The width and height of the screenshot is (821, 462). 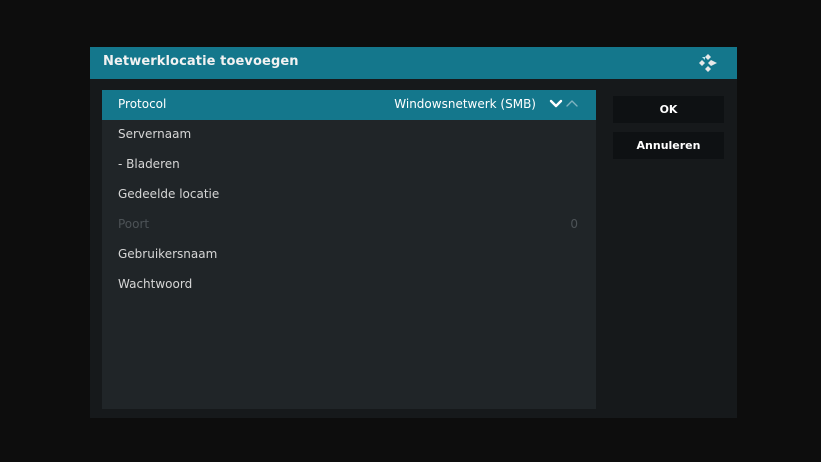 What do you see at coordinates (201, 61) in the screenshot?
I see `dialog-title: Netwerklocatie toevoegen` at bounding box center [201, 61].